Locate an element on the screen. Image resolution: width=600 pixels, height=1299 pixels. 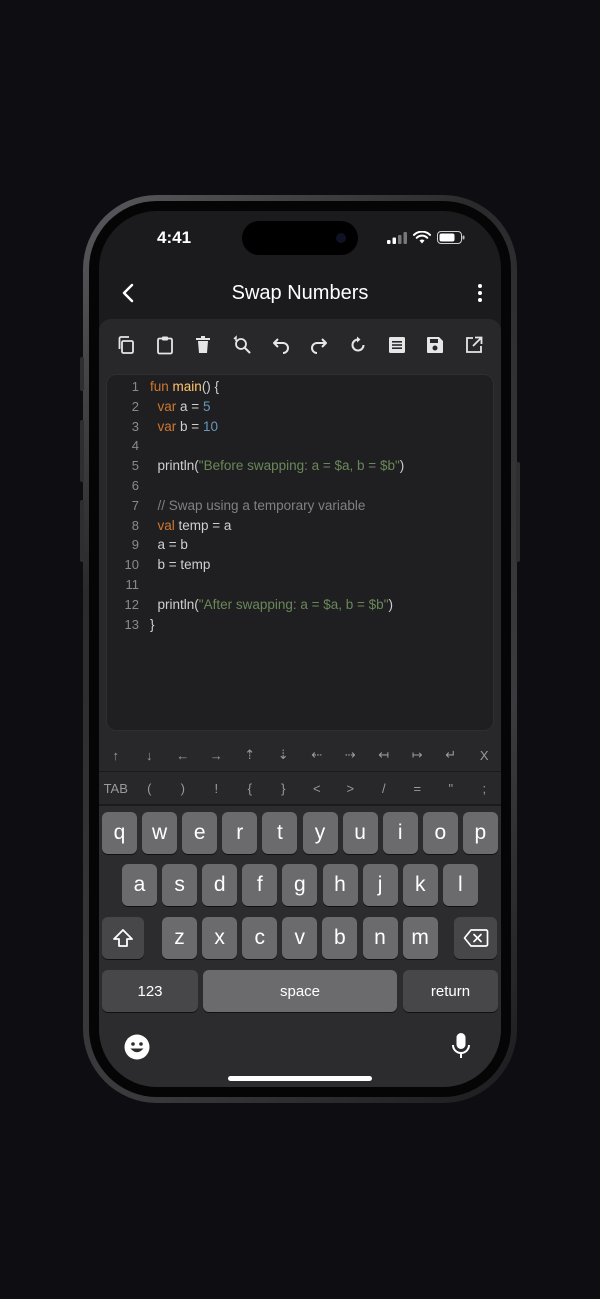
key-u: u is located at coordinates (360, 833).